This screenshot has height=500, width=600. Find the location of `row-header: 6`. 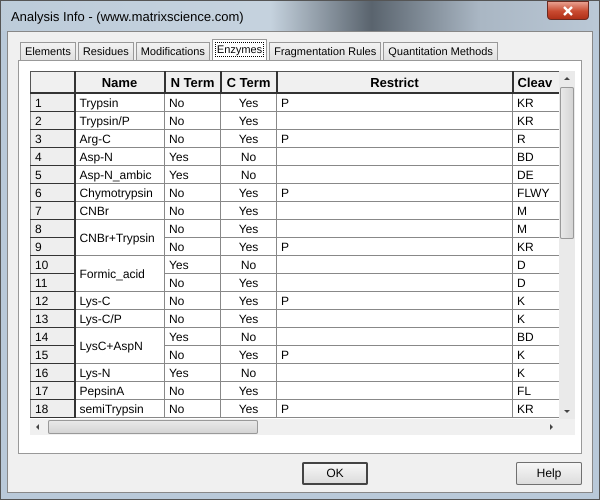

row-header: 6 is located at coordinates (52, 193).